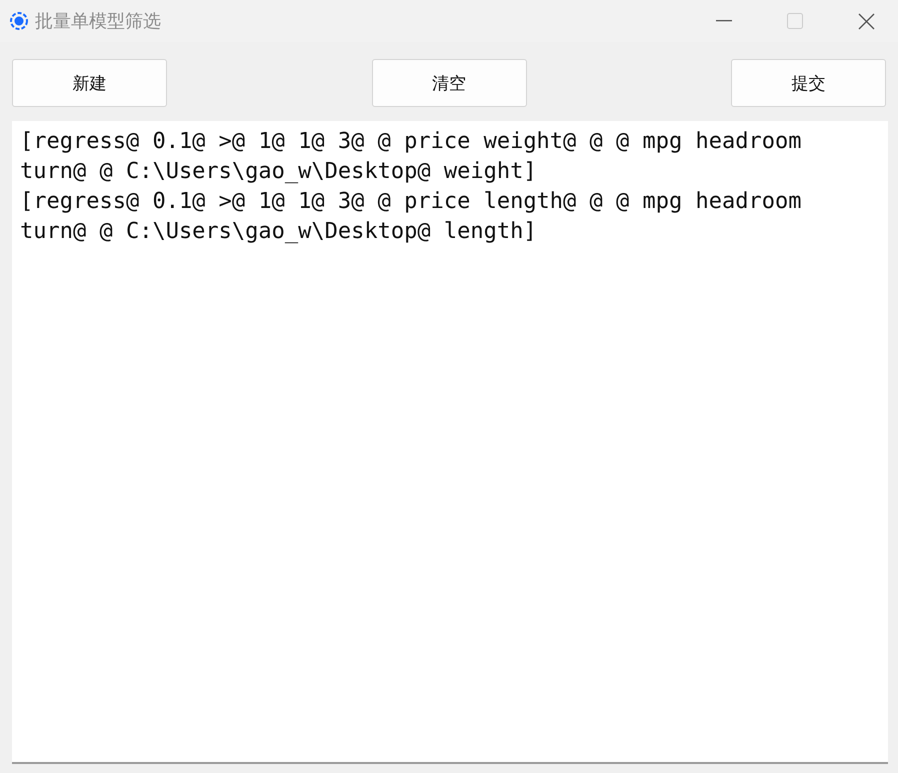 This screenshot has height=773, width=898. I want to click on close-icon, so click(866, 21).